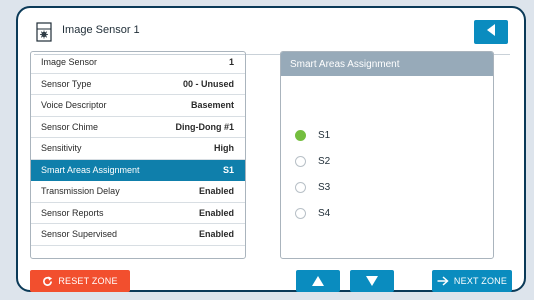 The width and height of the screenshot is (534, 300). Describe the element at coordinates (90, 169) in the screenshot. I see `property-label: Smart Areas Assignment` at that location.